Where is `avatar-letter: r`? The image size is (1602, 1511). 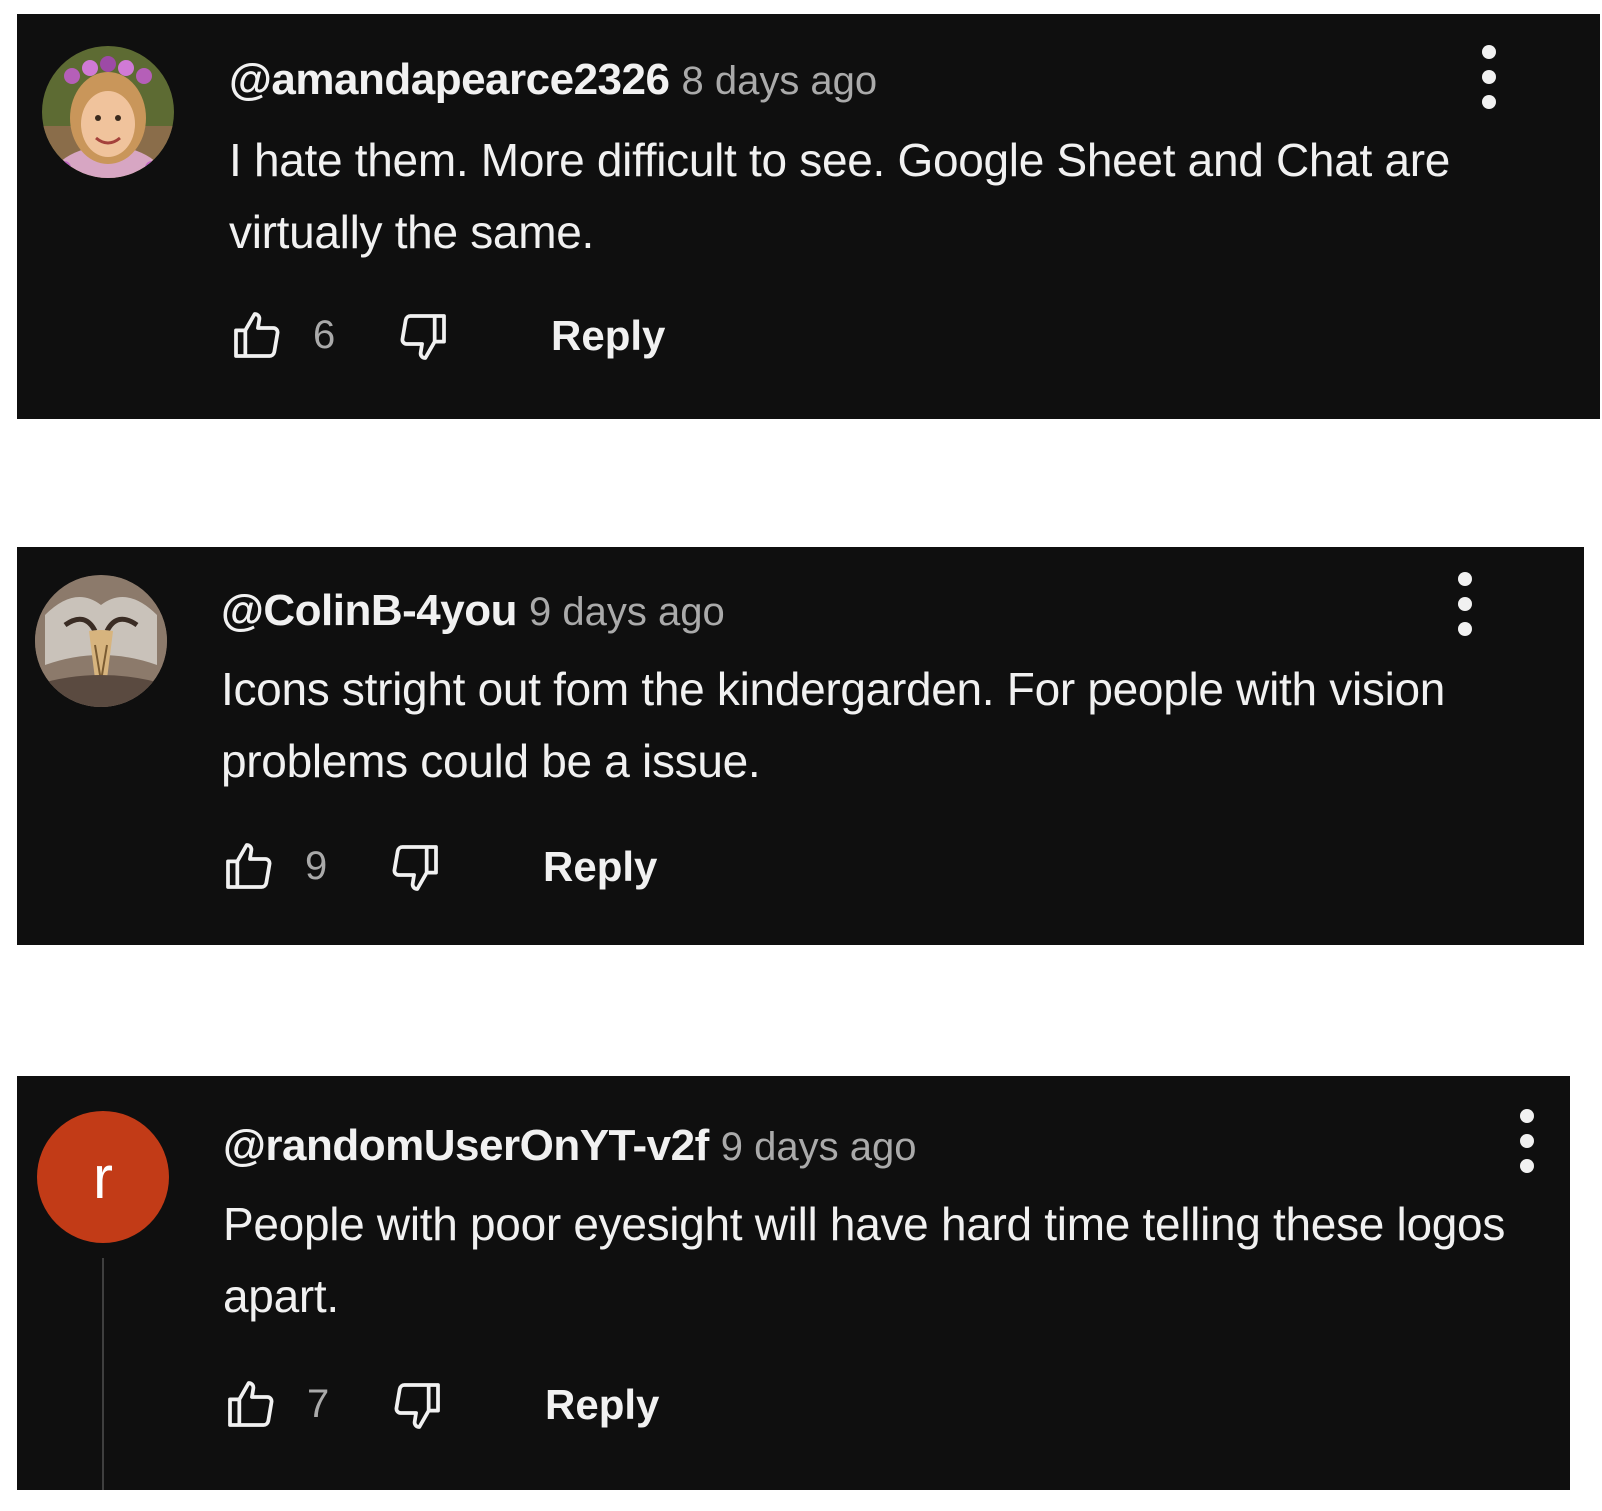
avatar-letter: r is located at coordinates (103, 1177).